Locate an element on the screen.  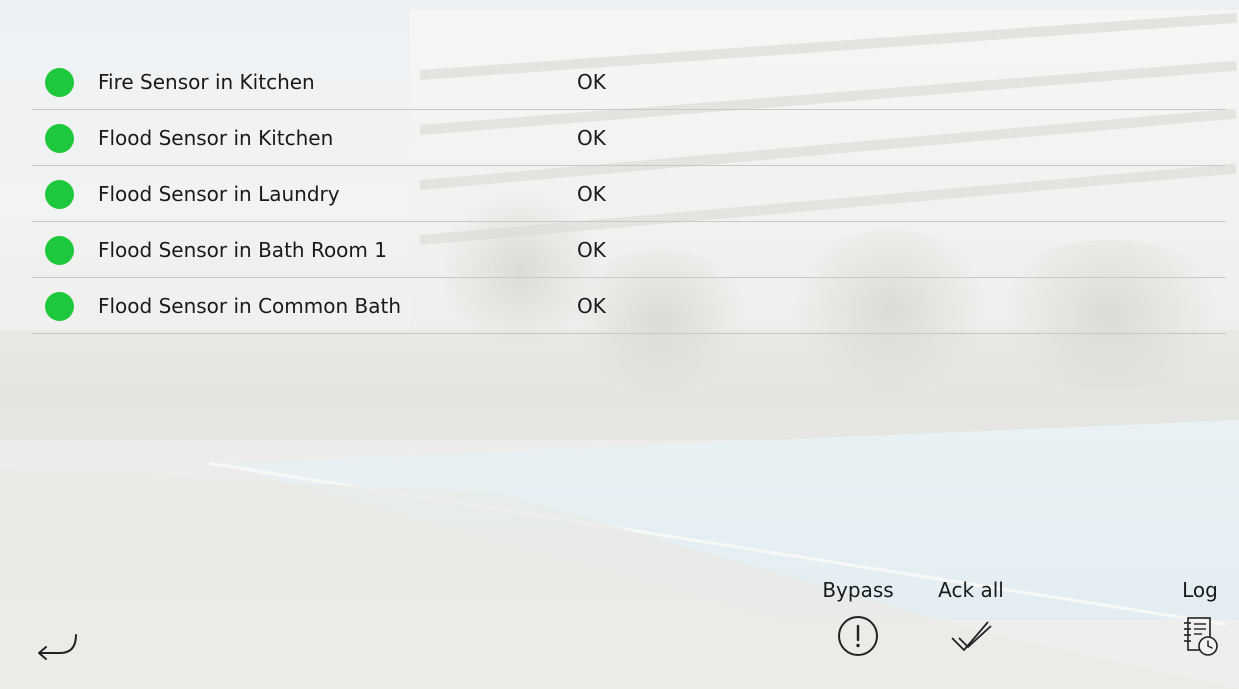
sensor-row-flood-common-bath: Flood Sensor in Common Bath OK is located at coordinates (629, 306).